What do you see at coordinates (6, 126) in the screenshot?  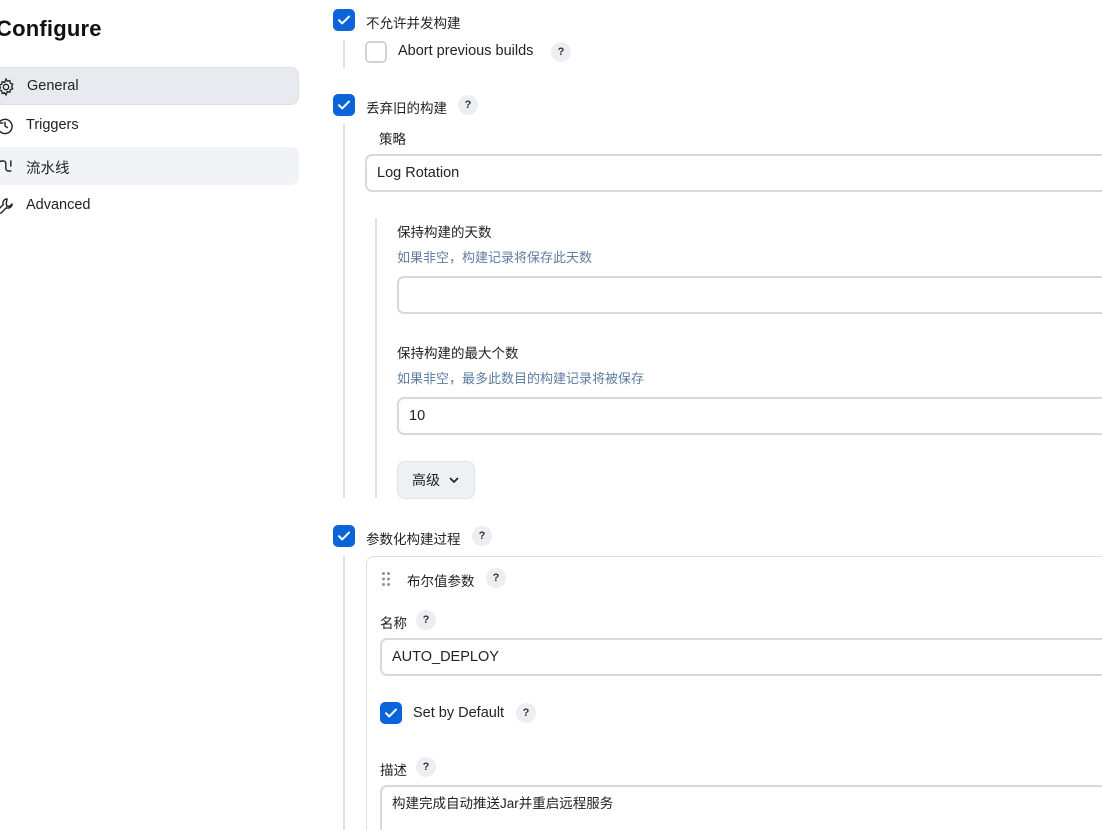 I see `clock-icon` at bounding box center [6, 126].